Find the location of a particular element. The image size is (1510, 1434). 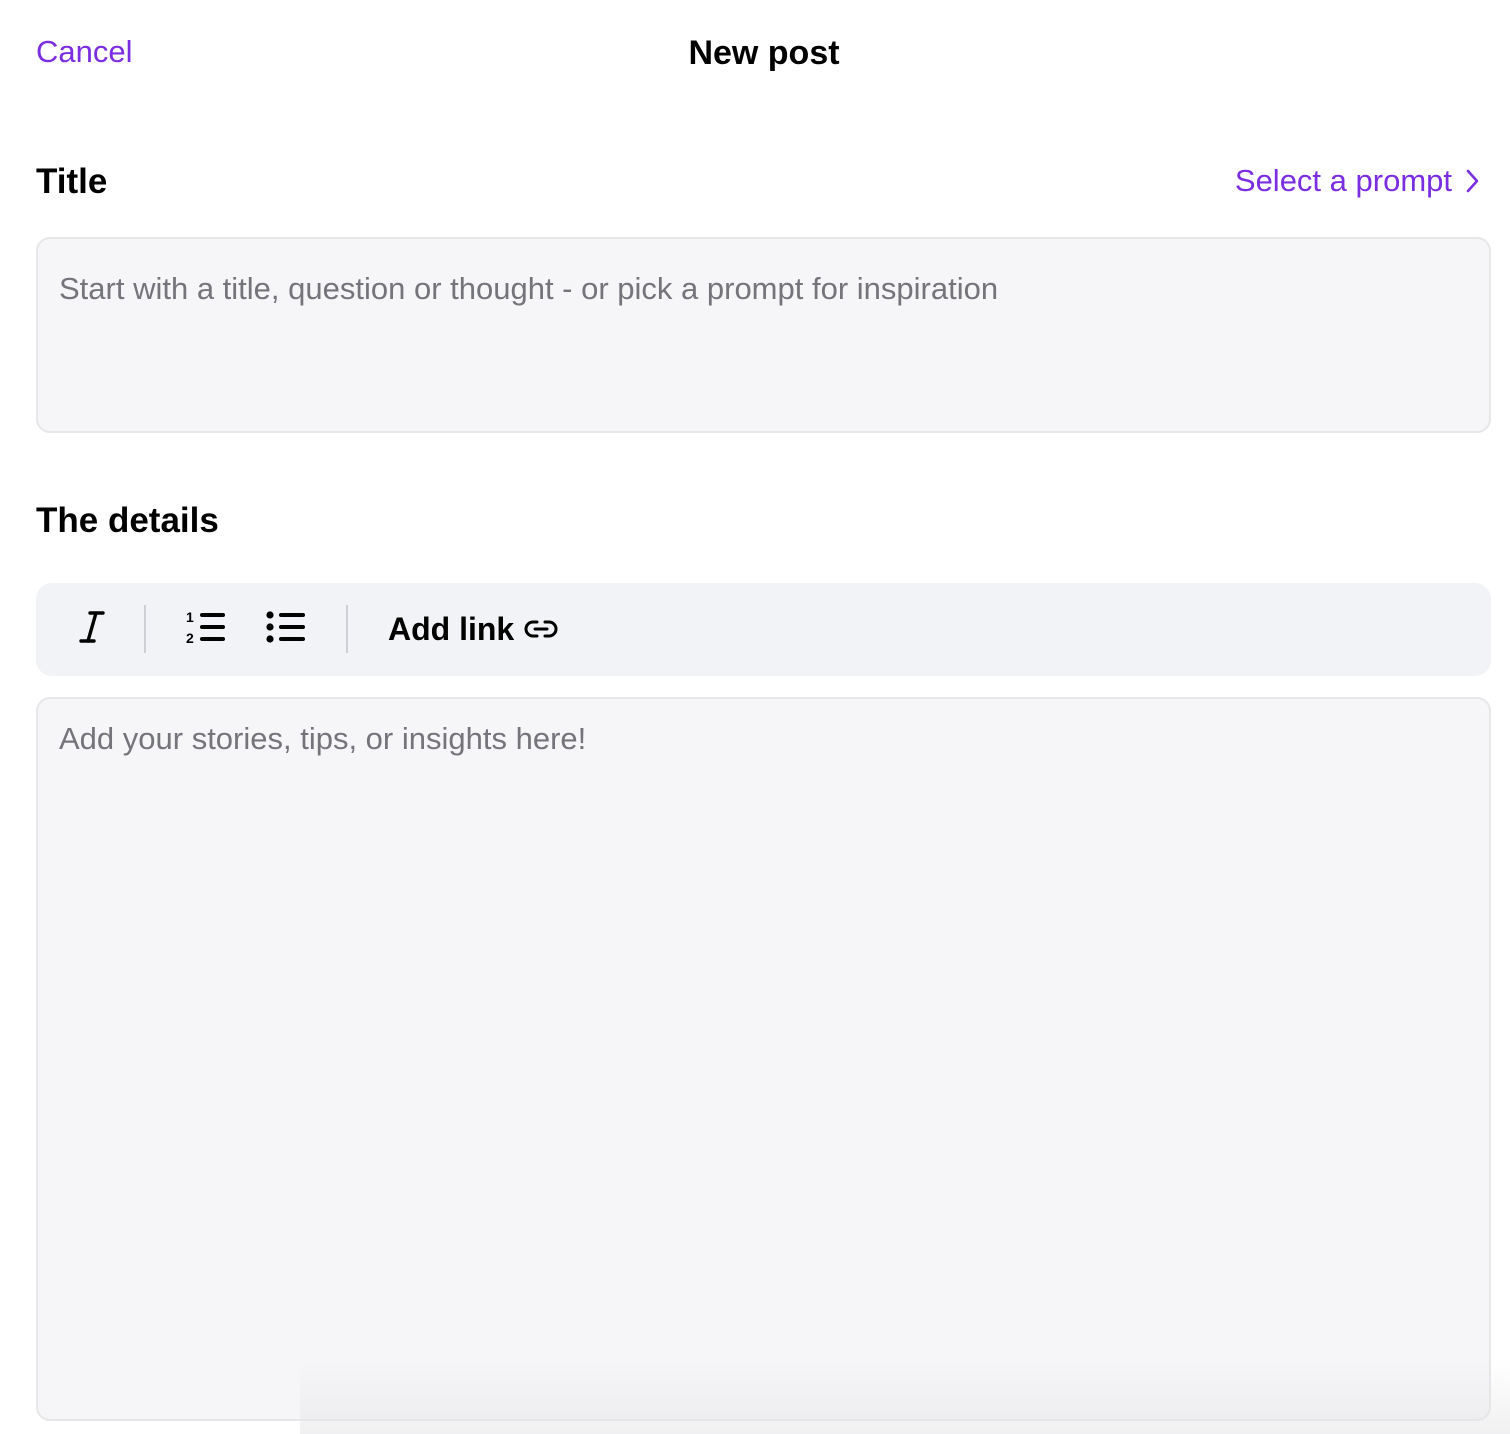

numbered-list-button: 1 2 is located at coordinates (206, 629).